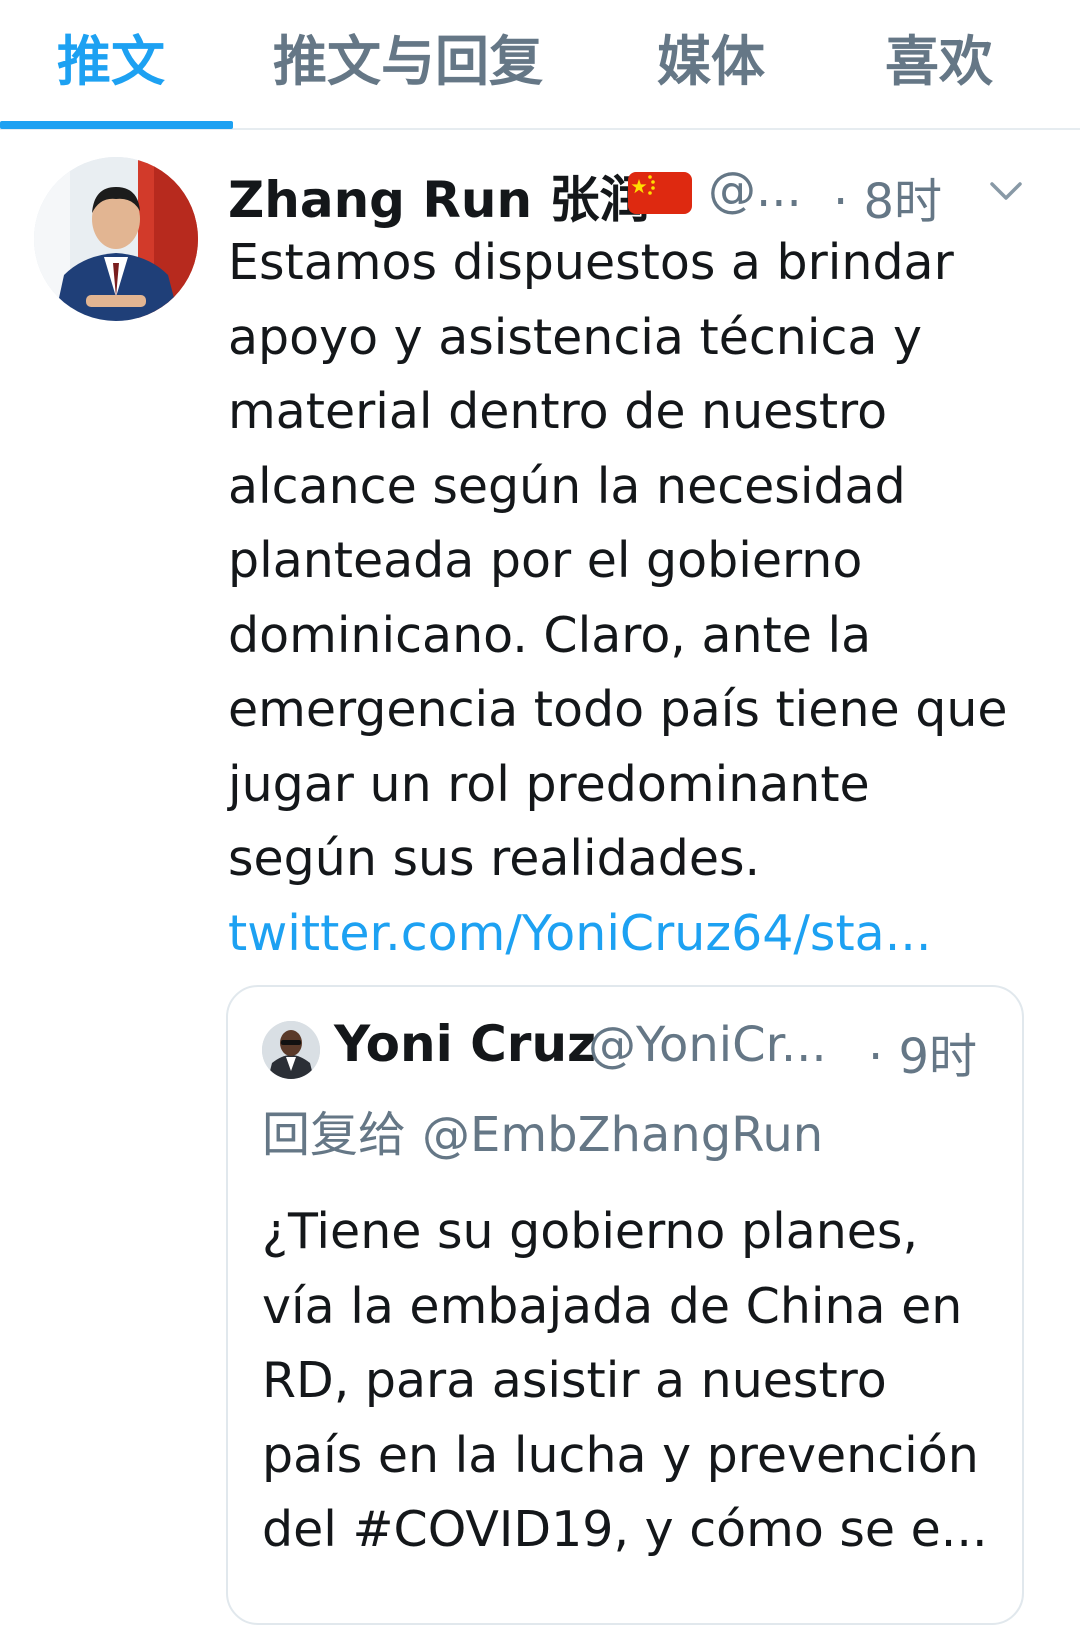 This screenshot has width=1080, height=1625. Describe the element at coordinates (590, 1231) in the screenshot. I see `quoted-text-line: ¿Tiene su gobierno planes,` at that location.